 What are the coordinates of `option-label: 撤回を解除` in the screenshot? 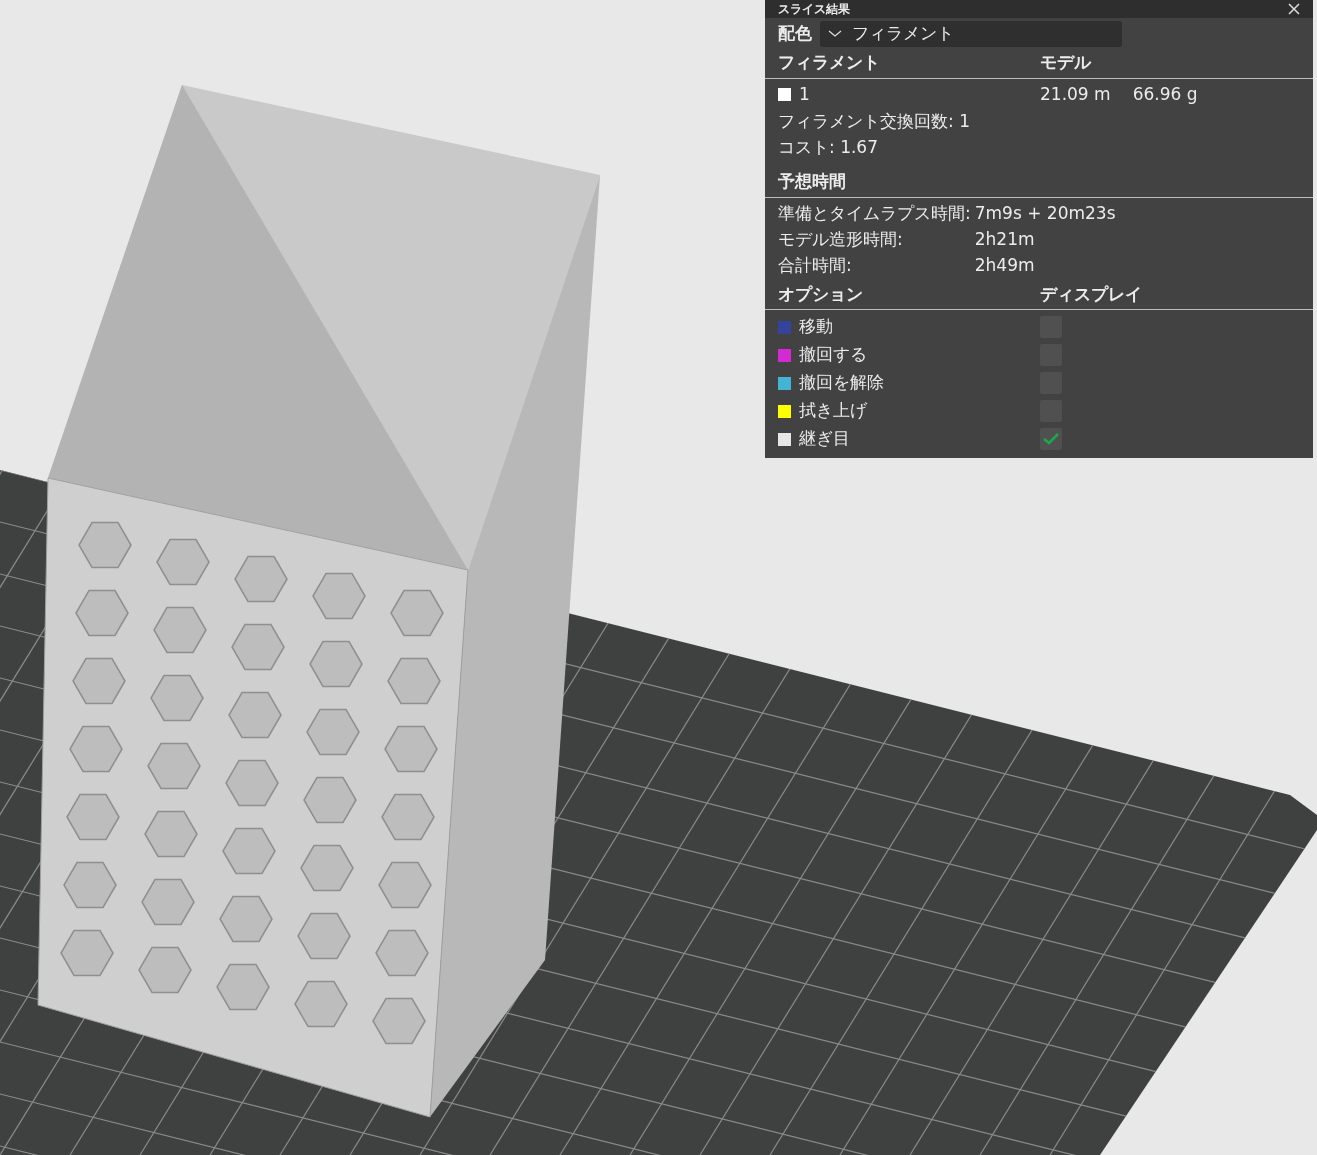 It's located at (841, 383).